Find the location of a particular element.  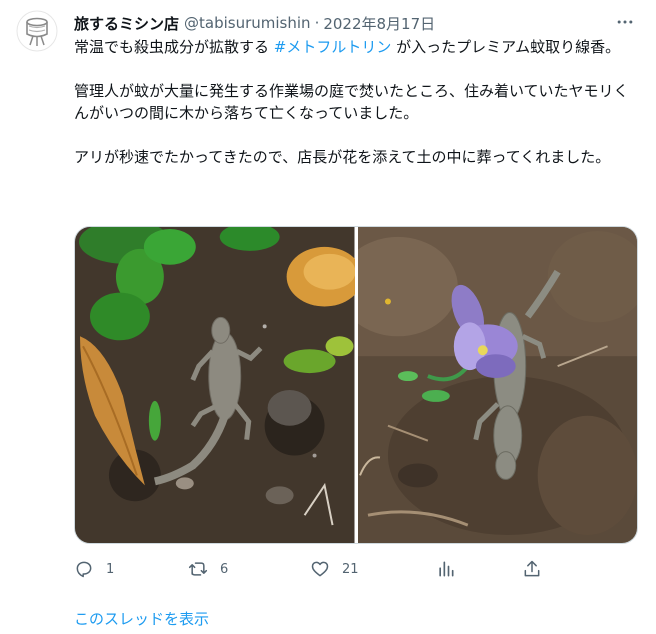

display-name: 旅するミシン店 is located at coordinates (126, 23).